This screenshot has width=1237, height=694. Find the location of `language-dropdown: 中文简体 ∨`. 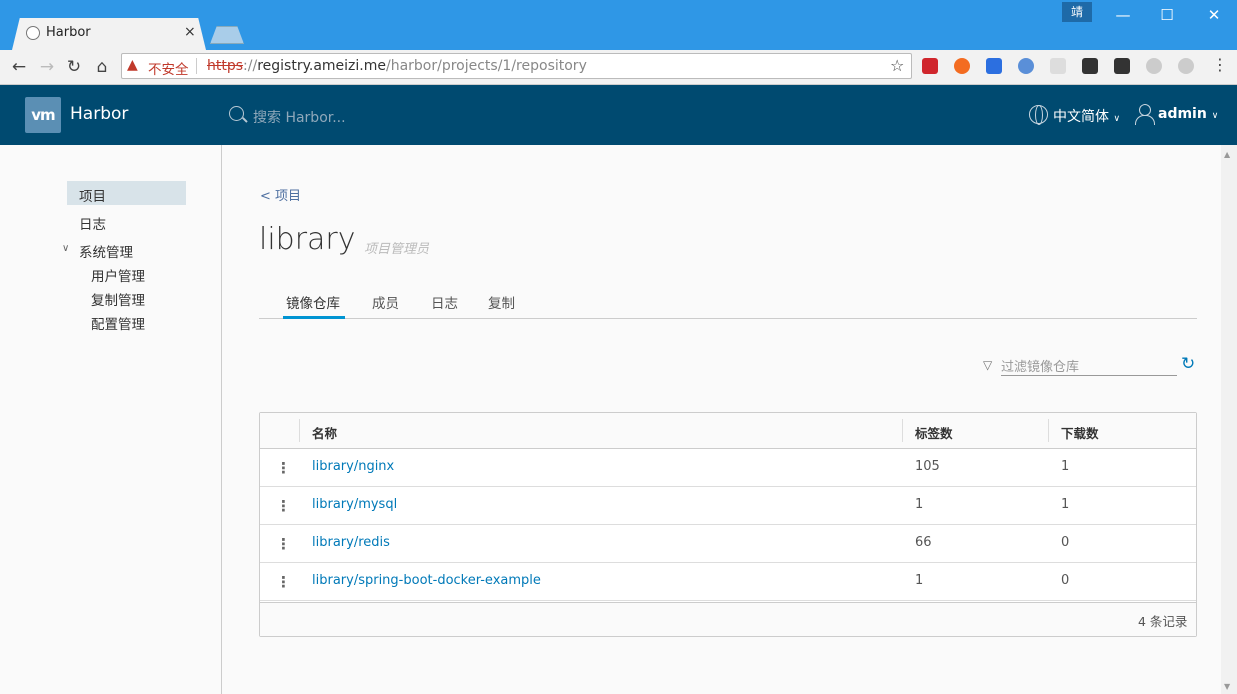

language-dropdown: 中文简体 ∨ is located at coordinates (1086, 116).